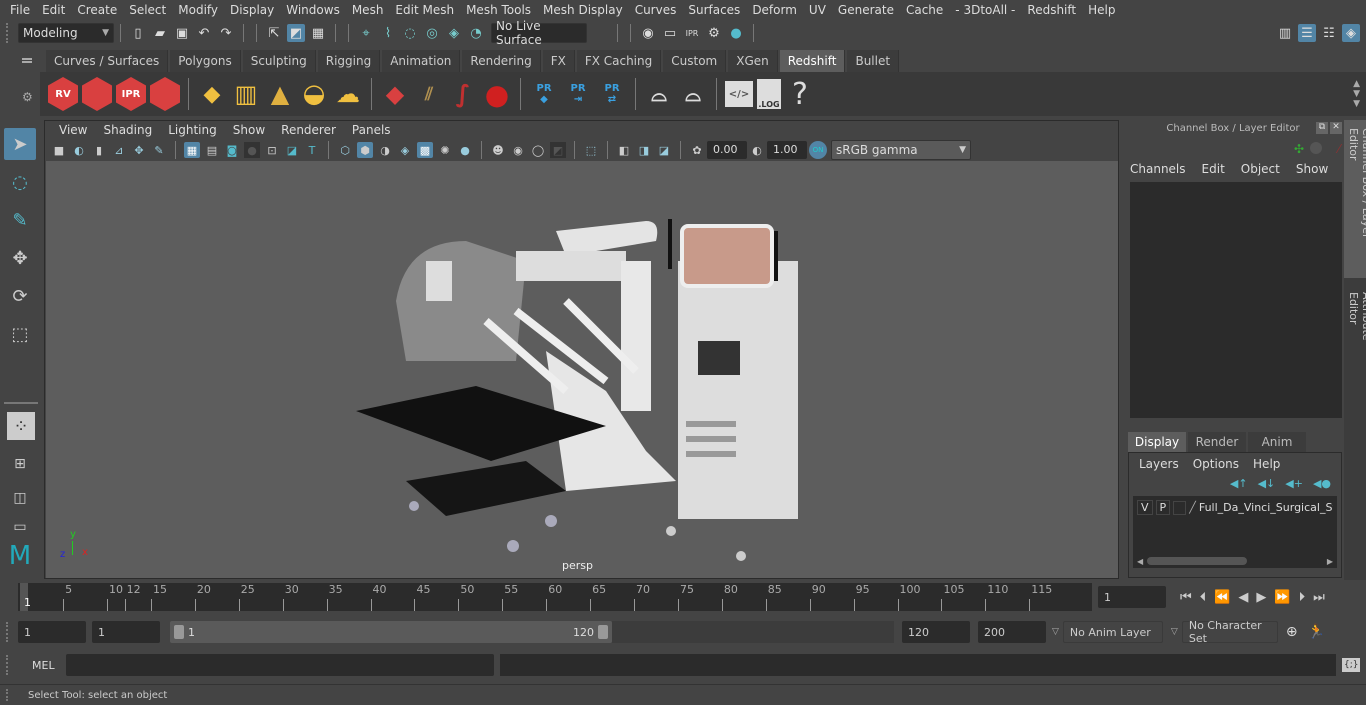  Describe the element at coordinates (312, 150) in the screenshot. I see `safe-title-icon: T` at that location.